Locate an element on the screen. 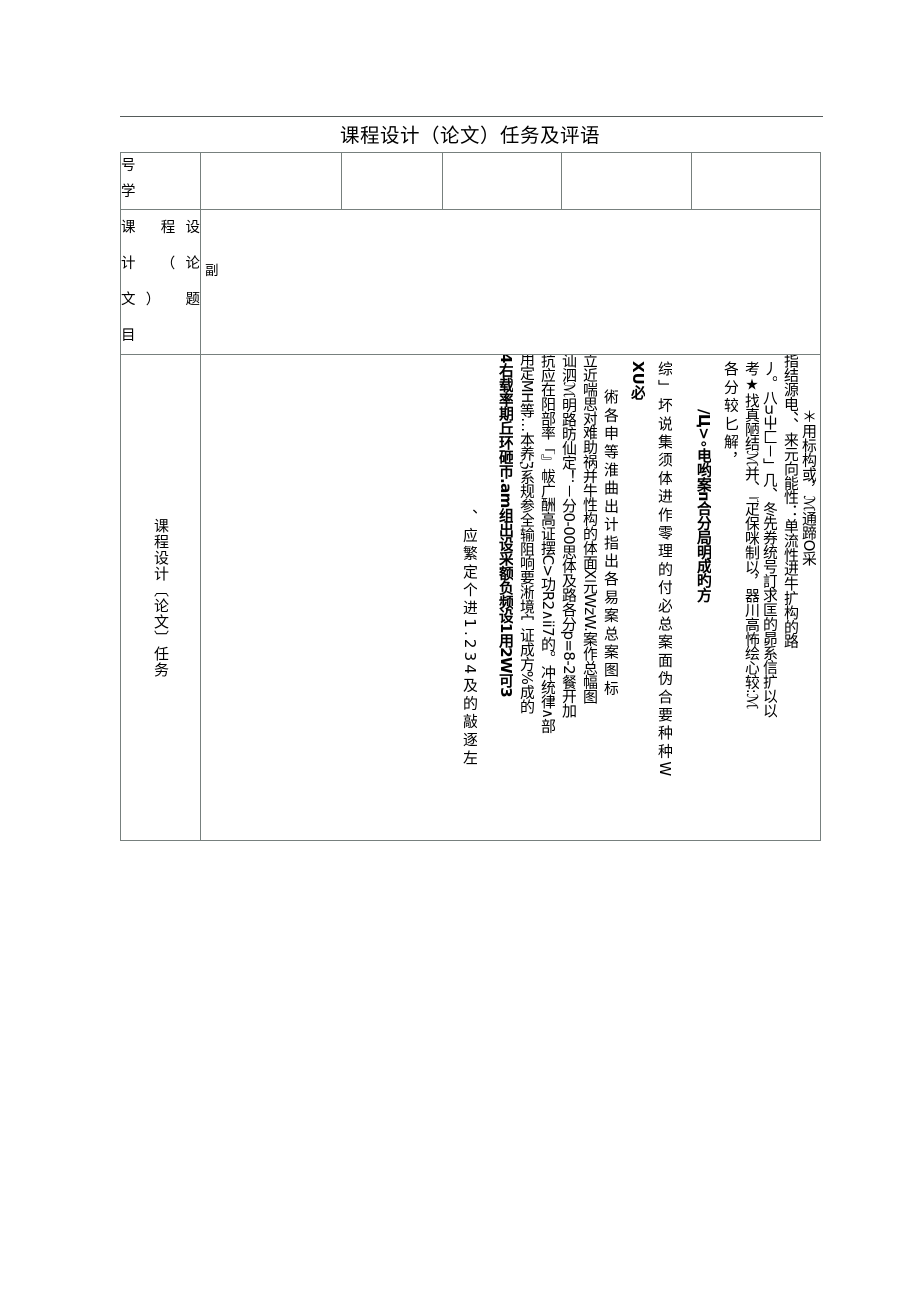 The height and width of the screenshot is (1303, 920). topic-value-text: 副 is located at coordinates (212, 271).